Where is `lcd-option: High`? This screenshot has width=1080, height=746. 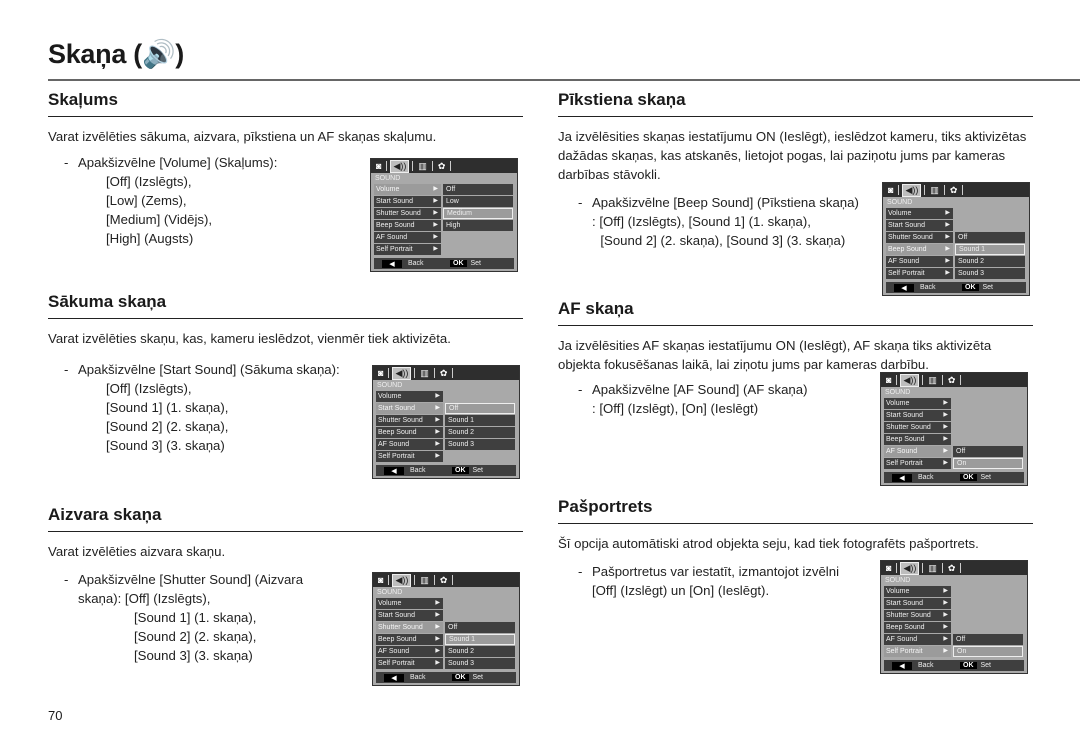 lcd-option: High is located at coordinates (478, 225).